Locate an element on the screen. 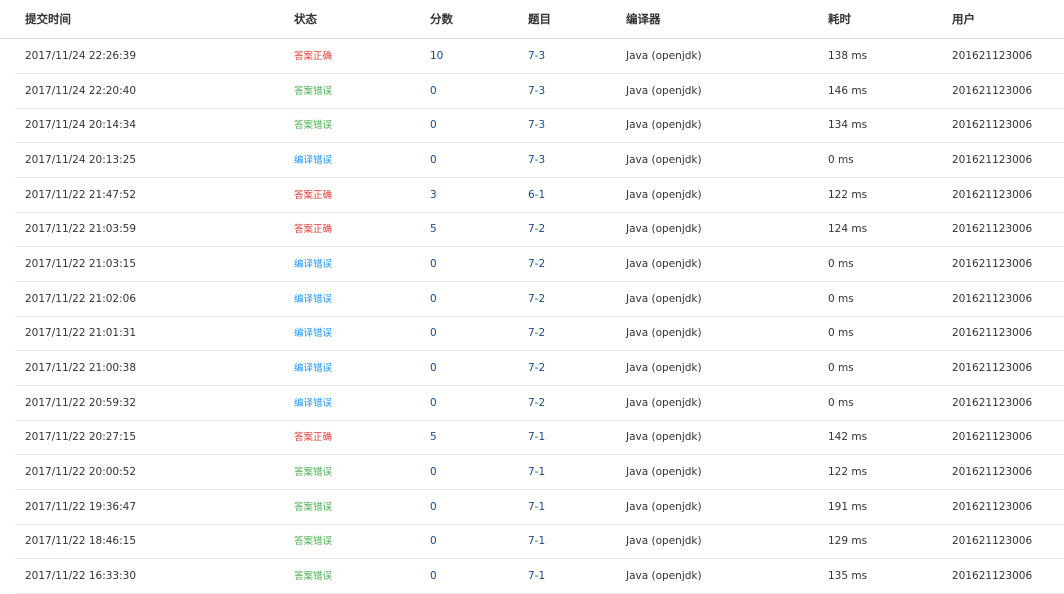 The width and height of the screenshot is (1064, 594). submit-time: 2017/11/22 21:03:59 is located at coordinates (81, 229).